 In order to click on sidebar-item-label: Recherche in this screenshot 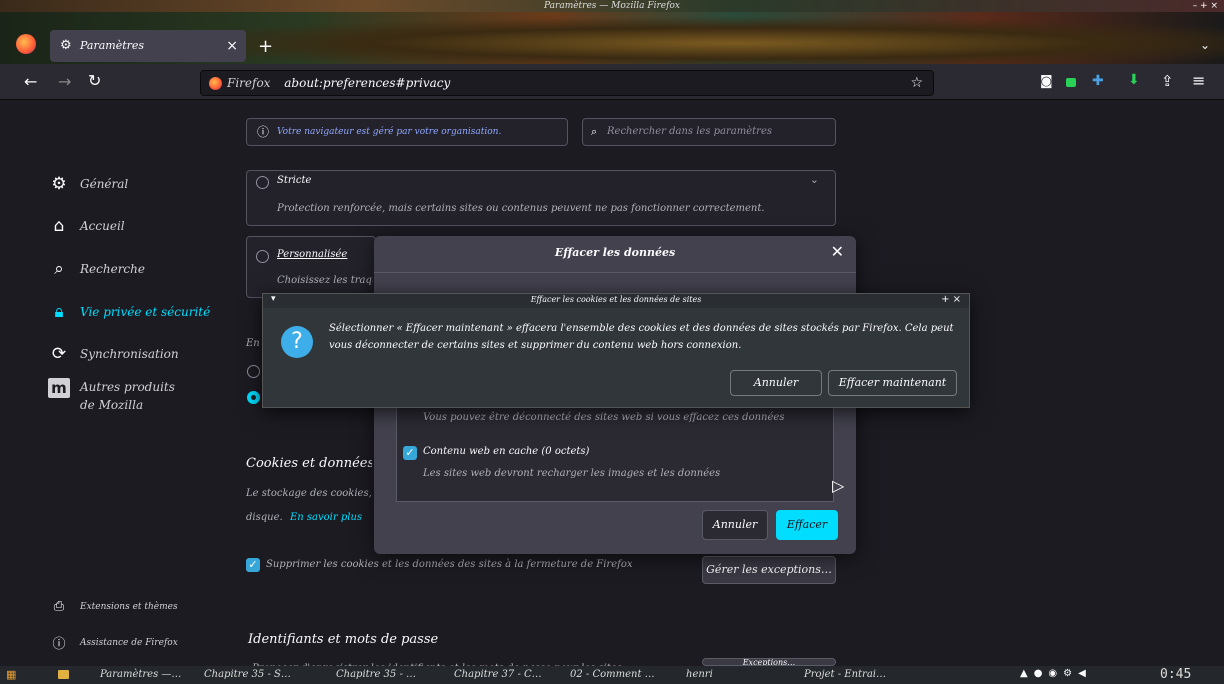, I will do `click(112, 269)`.